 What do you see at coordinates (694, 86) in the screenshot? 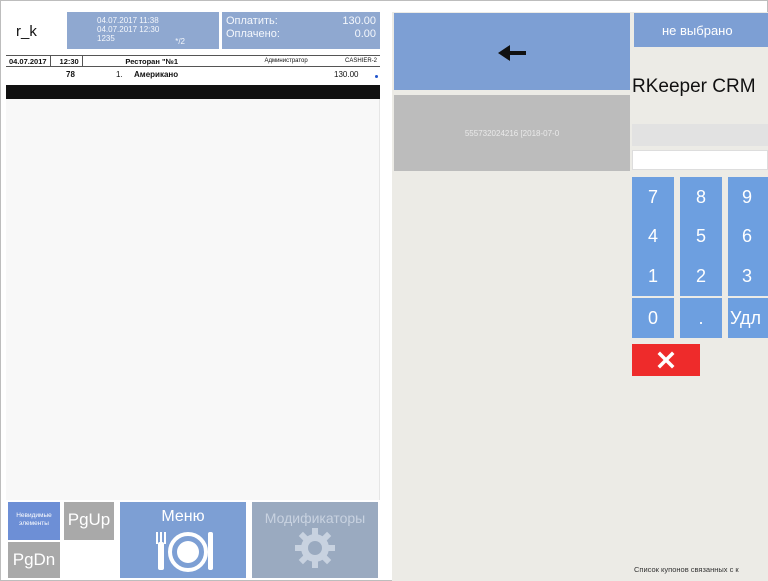
I see `crm-title: RKeeper CRM` at bounding box center [694, 86].